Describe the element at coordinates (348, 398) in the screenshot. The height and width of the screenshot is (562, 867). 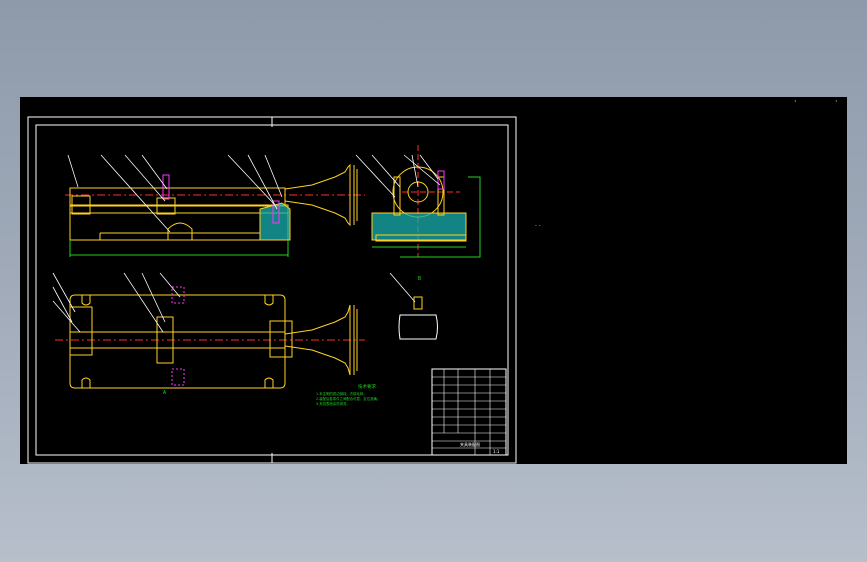
I see `tech-req-line-2: 2.装配后各零件之间配合可靠，定位准确。` at that location.